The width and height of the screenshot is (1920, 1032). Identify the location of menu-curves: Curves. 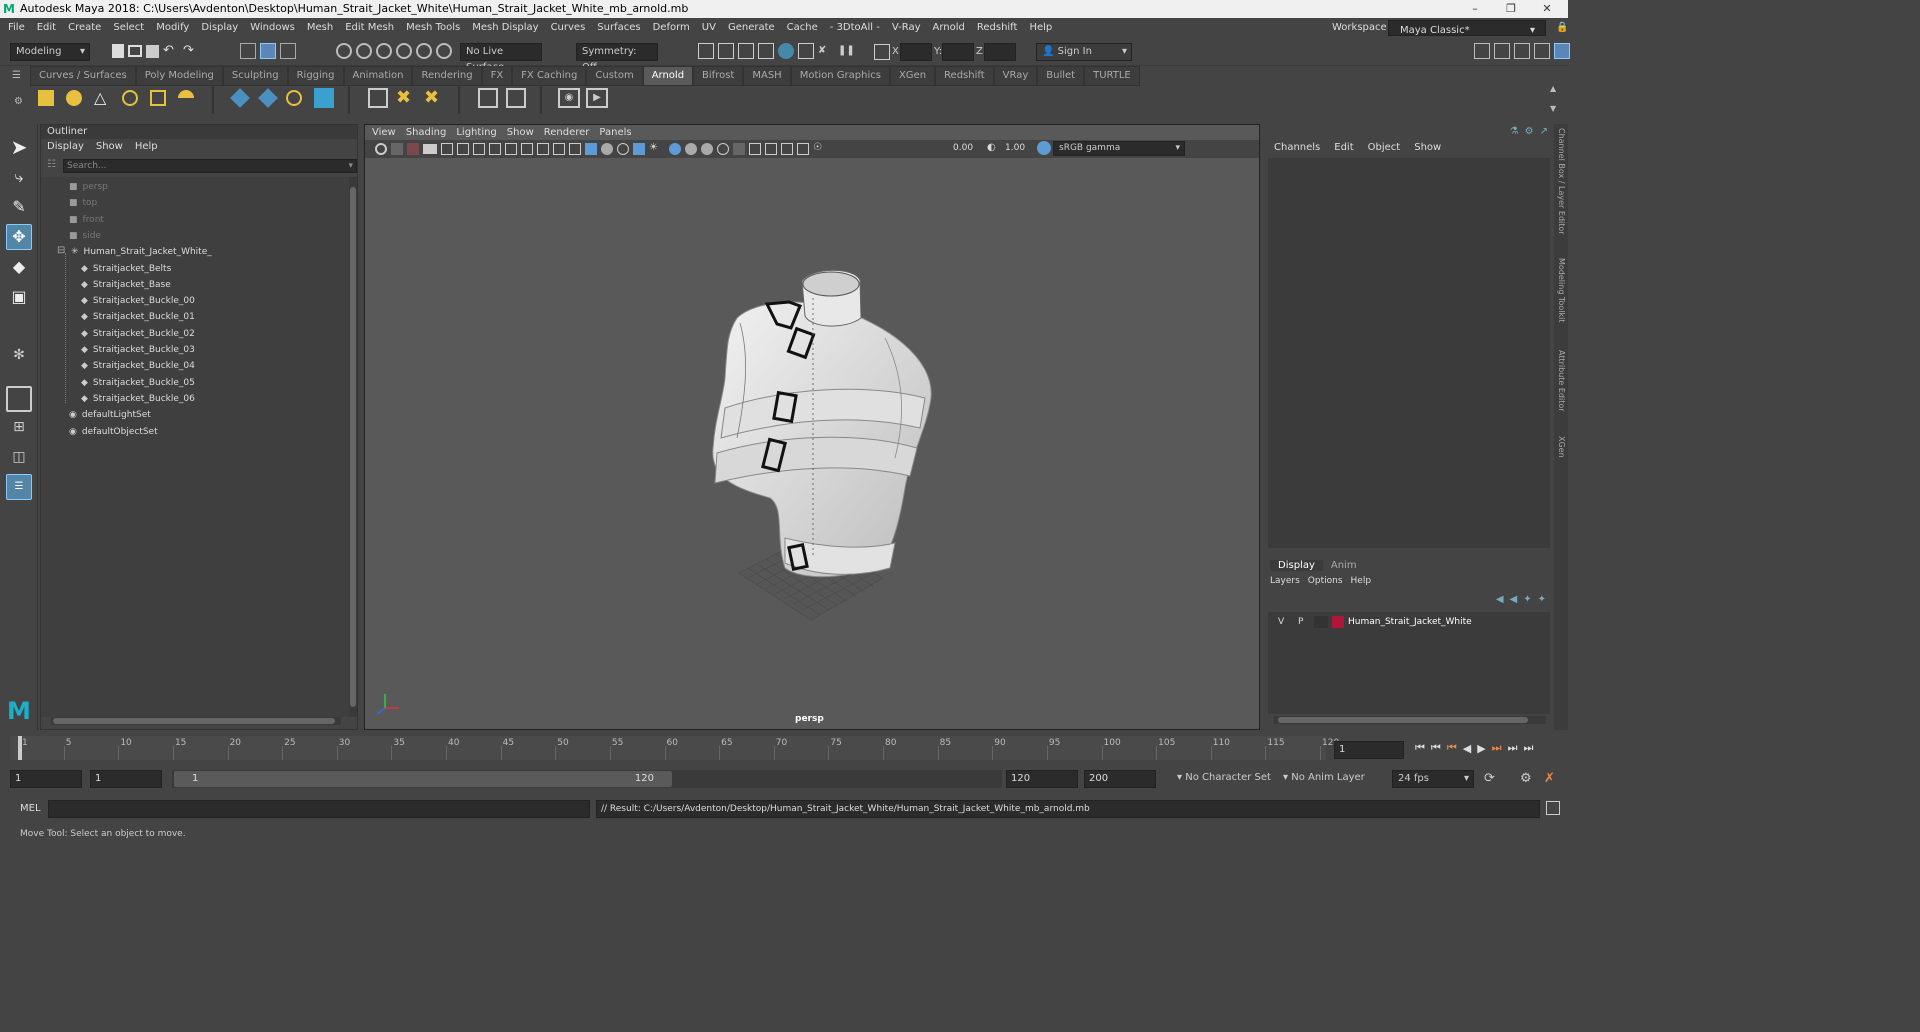
(568, 28).